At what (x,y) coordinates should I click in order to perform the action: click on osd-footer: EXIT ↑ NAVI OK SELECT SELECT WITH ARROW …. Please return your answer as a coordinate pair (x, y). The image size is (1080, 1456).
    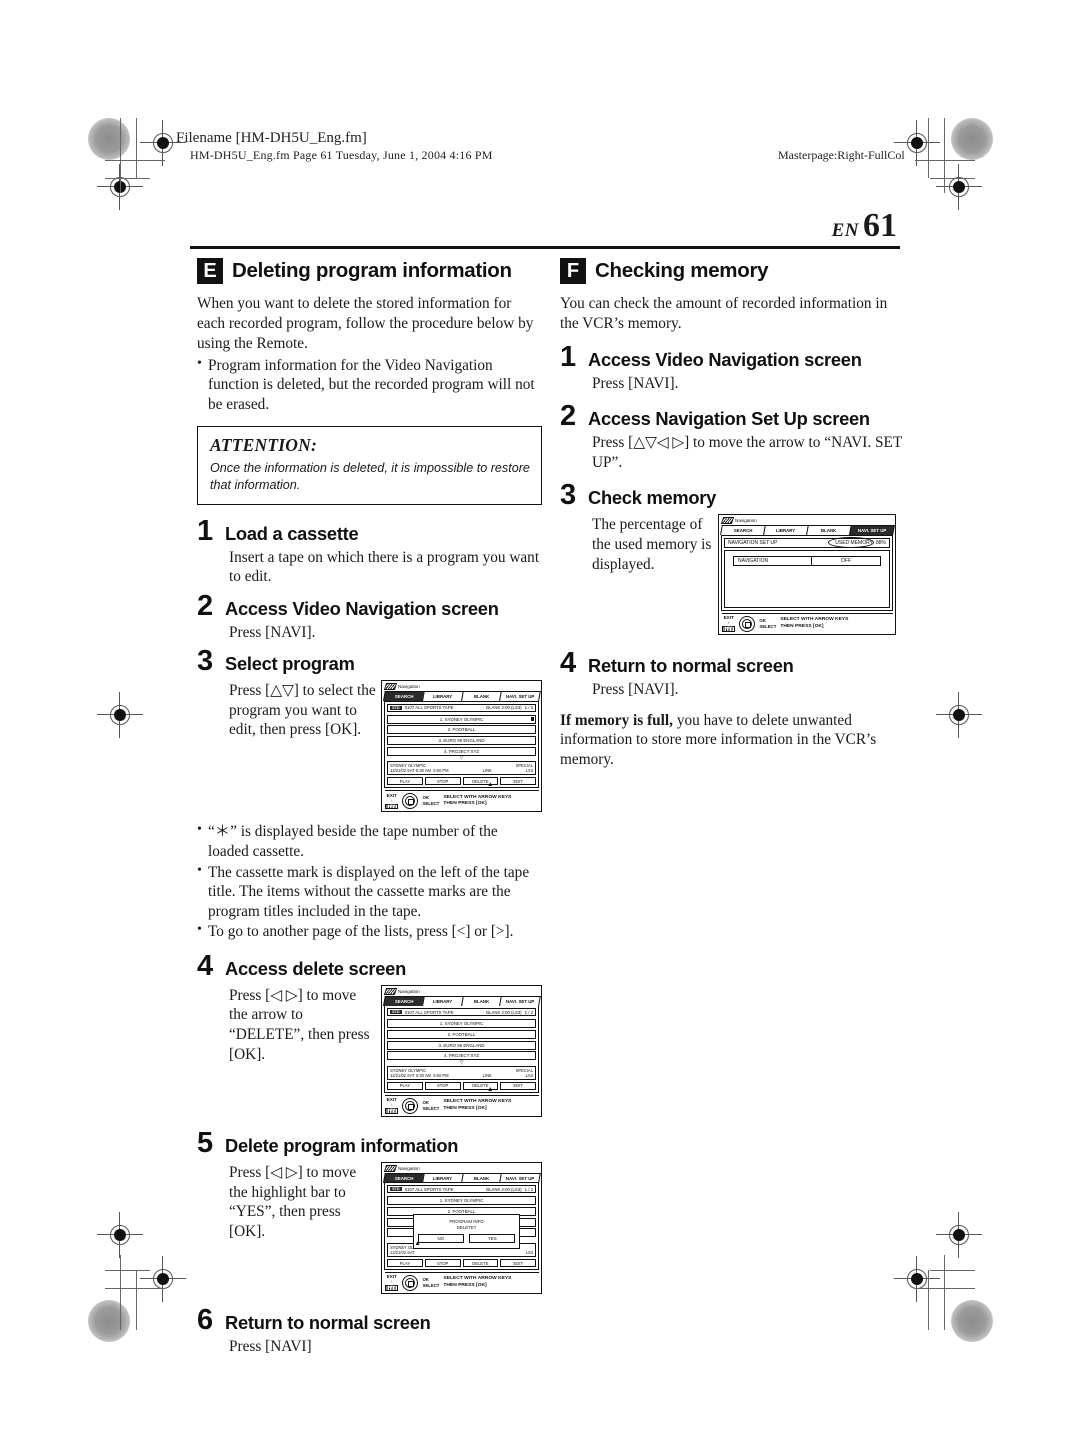
    Looking at the image, I should click on (462, 1104).